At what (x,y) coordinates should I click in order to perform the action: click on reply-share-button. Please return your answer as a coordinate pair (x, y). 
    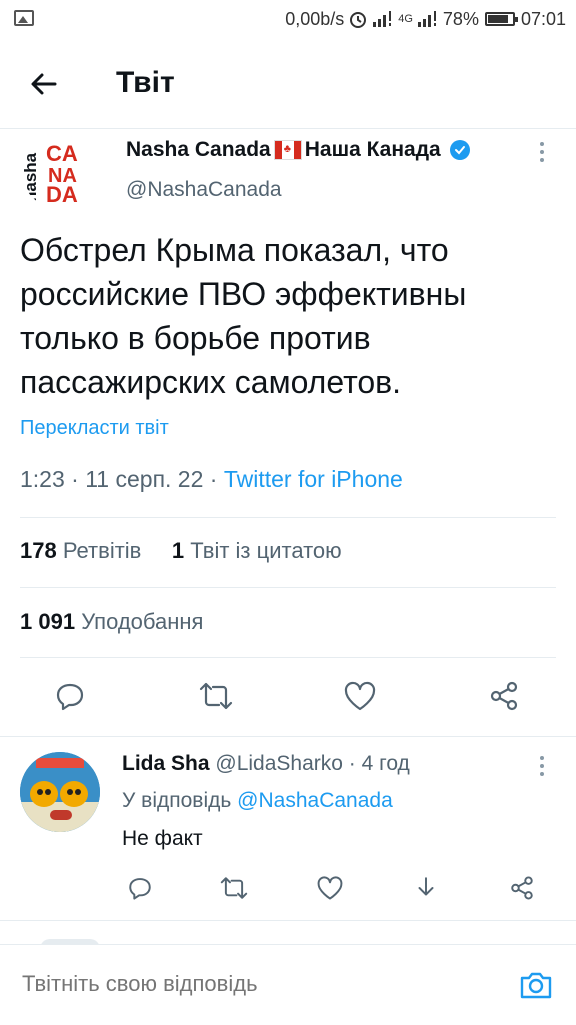
    Looking at the image, I should click on (522, 888).